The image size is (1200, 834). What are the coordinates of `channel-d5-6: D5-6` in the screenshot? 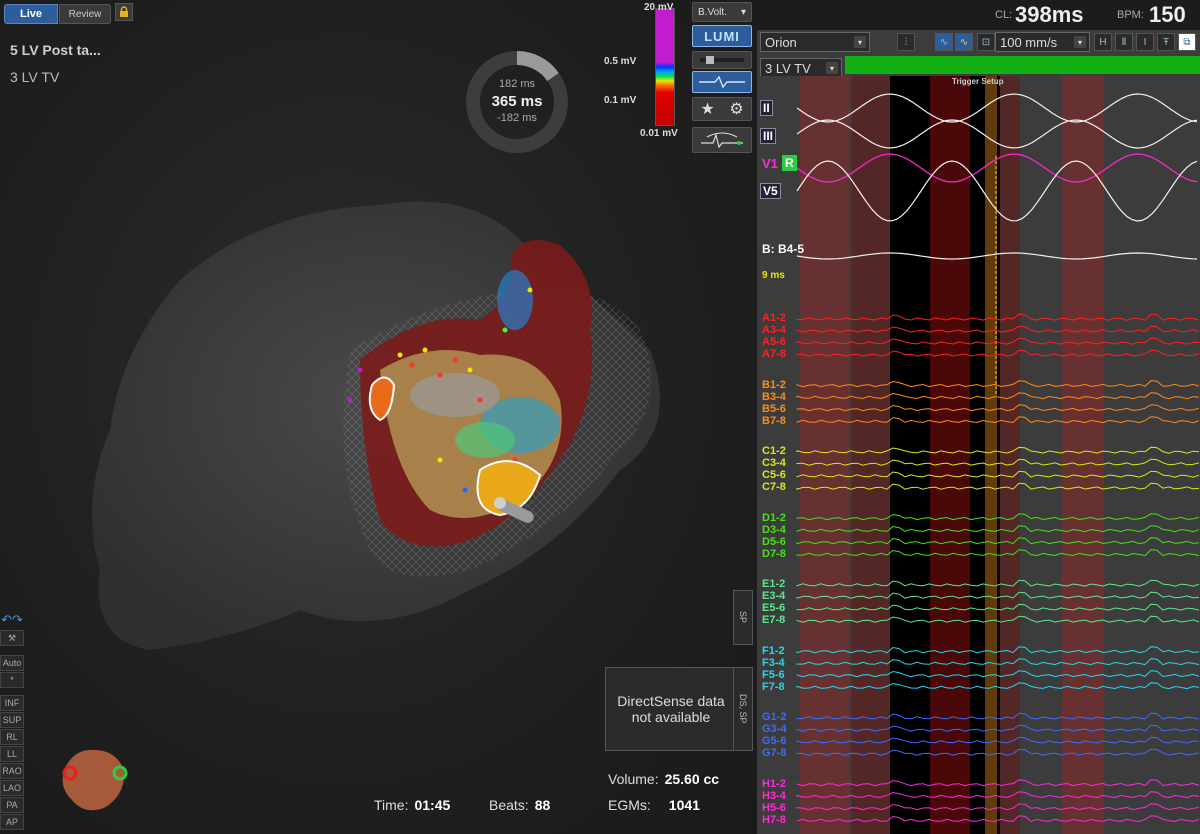 It's located at (774, 542).